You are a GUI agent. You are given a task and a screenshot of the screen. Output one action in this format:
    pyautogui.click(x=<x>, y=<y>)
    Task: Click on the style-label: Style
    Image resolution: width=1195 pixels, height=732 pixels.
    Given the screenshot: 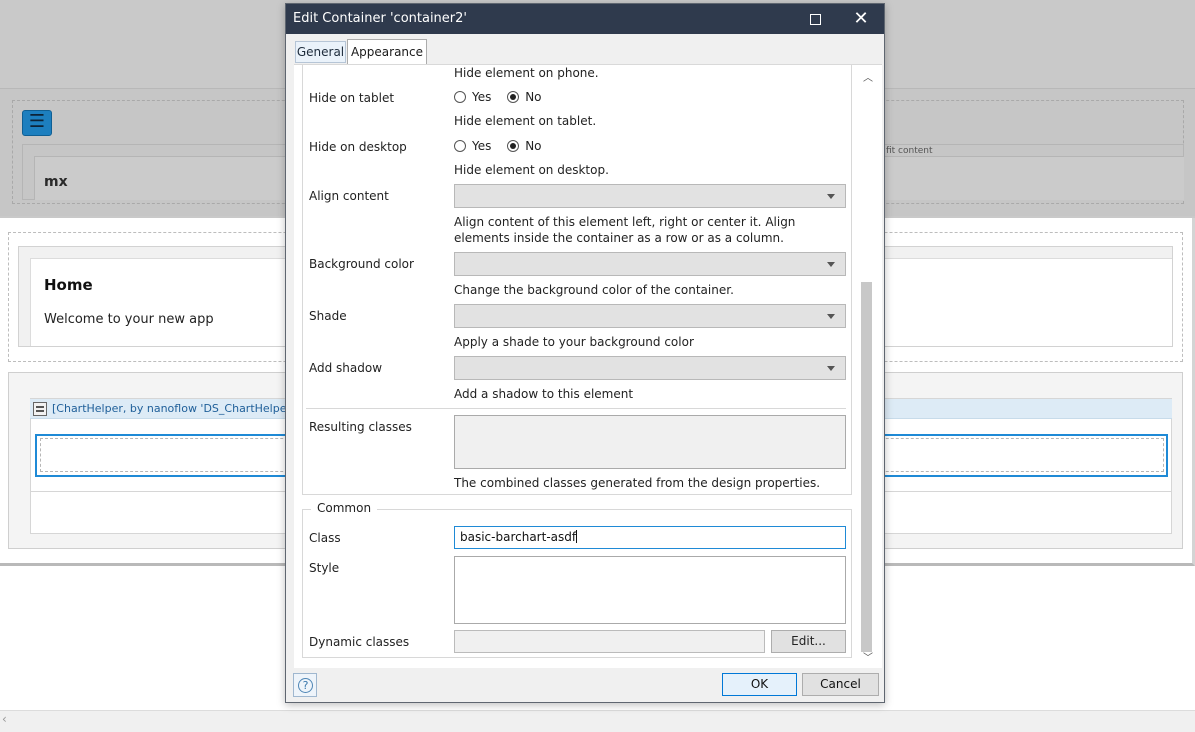 What is the action you would take?
    pyautogui.click(x=324, y=568)
    